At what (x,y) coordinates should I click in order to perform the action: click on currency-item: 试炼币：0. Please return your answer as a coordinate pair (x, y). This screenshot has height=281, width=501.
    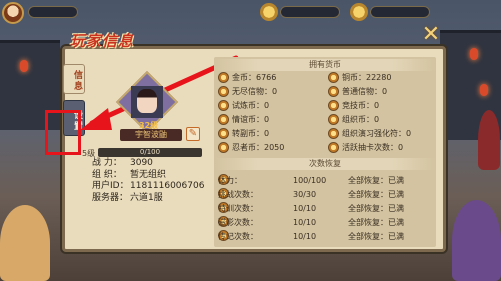
    Looking at the image, I should click on (243, 106).